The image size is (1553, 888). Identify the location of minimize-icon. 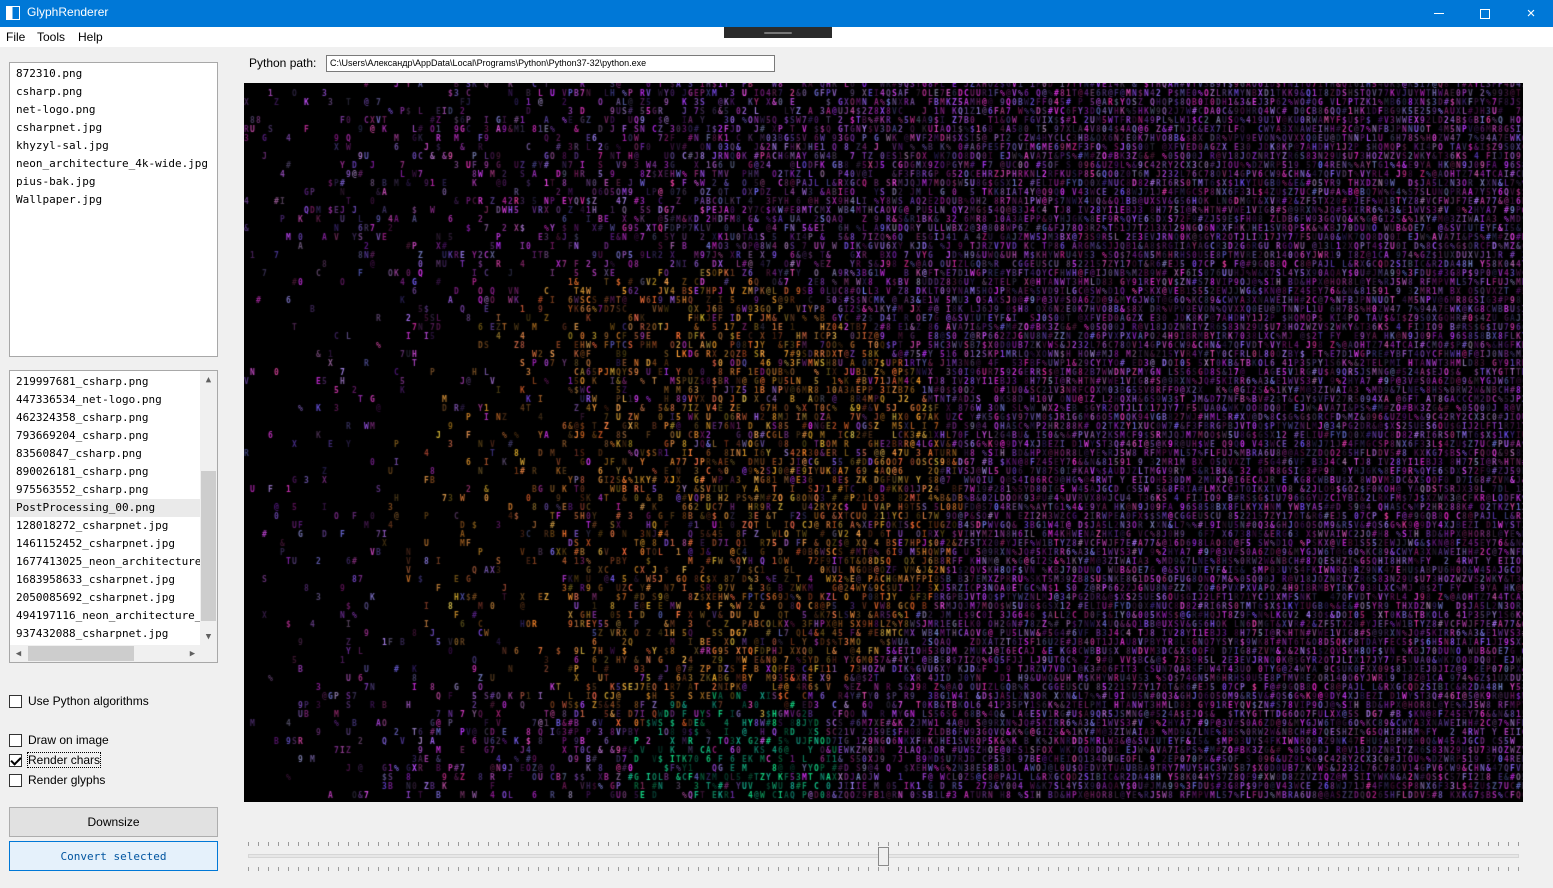
(1439, 13).